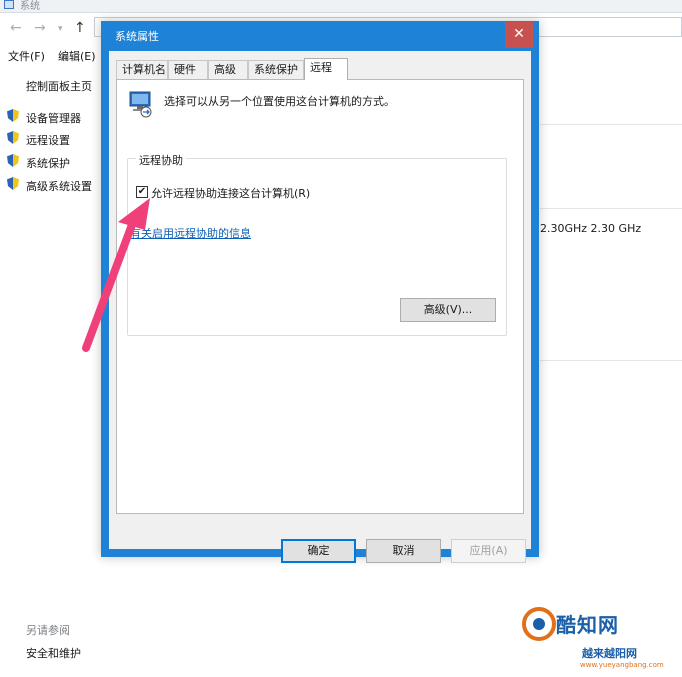 The height and width of the screenshot is (677, 682). Describe the element at coordinates (190, 233) in the screenshot. I see `remote-assistance-info-link: 有关启用远程协助的信息` at that location.